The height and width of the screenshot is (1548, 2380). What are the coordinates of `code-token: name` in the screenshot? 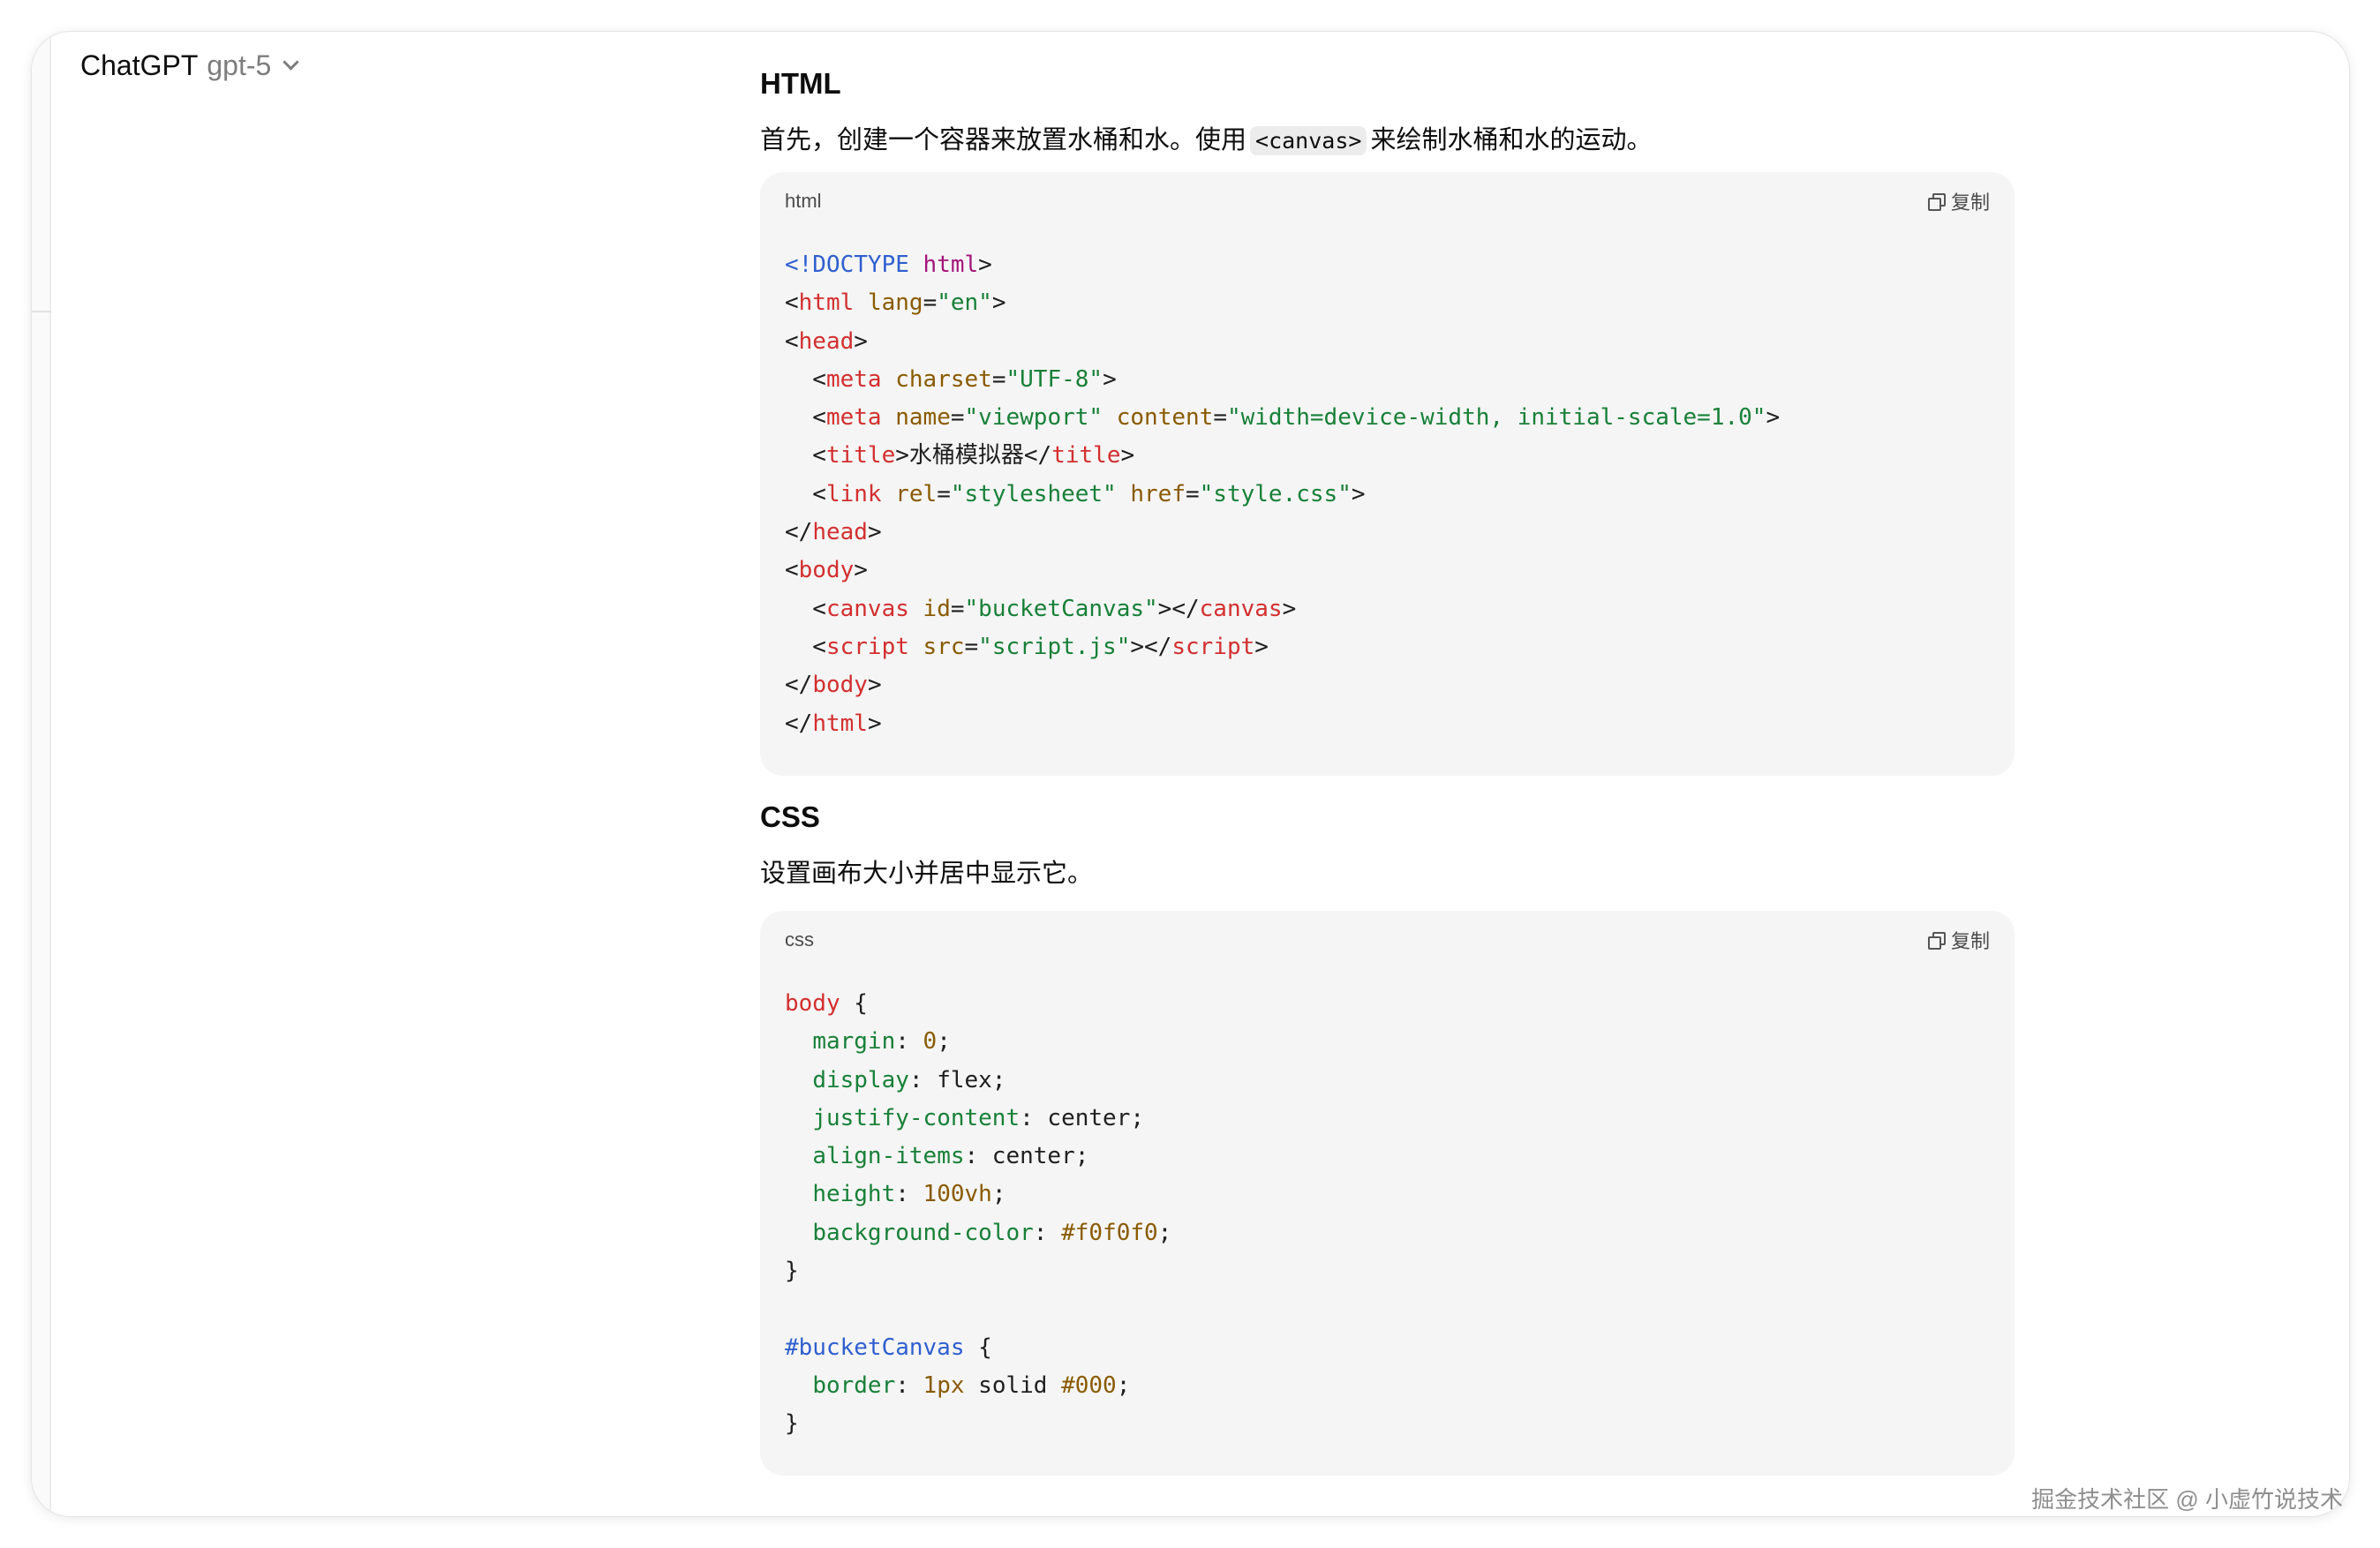 It's located at (923, 418).